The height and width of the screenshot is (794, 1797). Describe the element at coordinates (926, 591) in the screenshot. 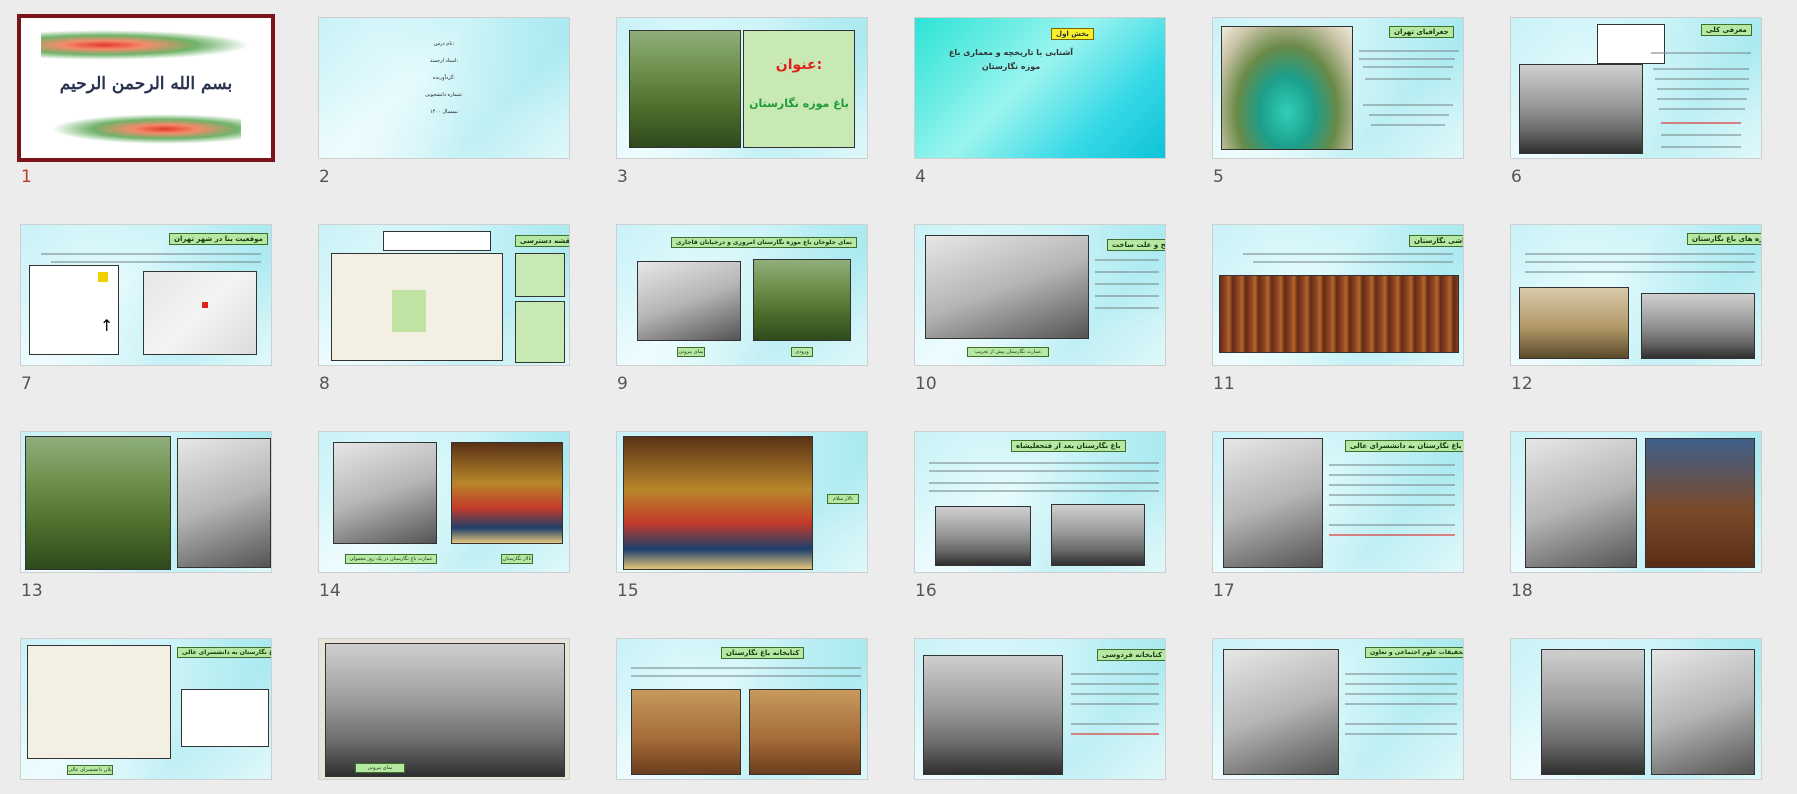

I see `slide-number: 16` at that location.